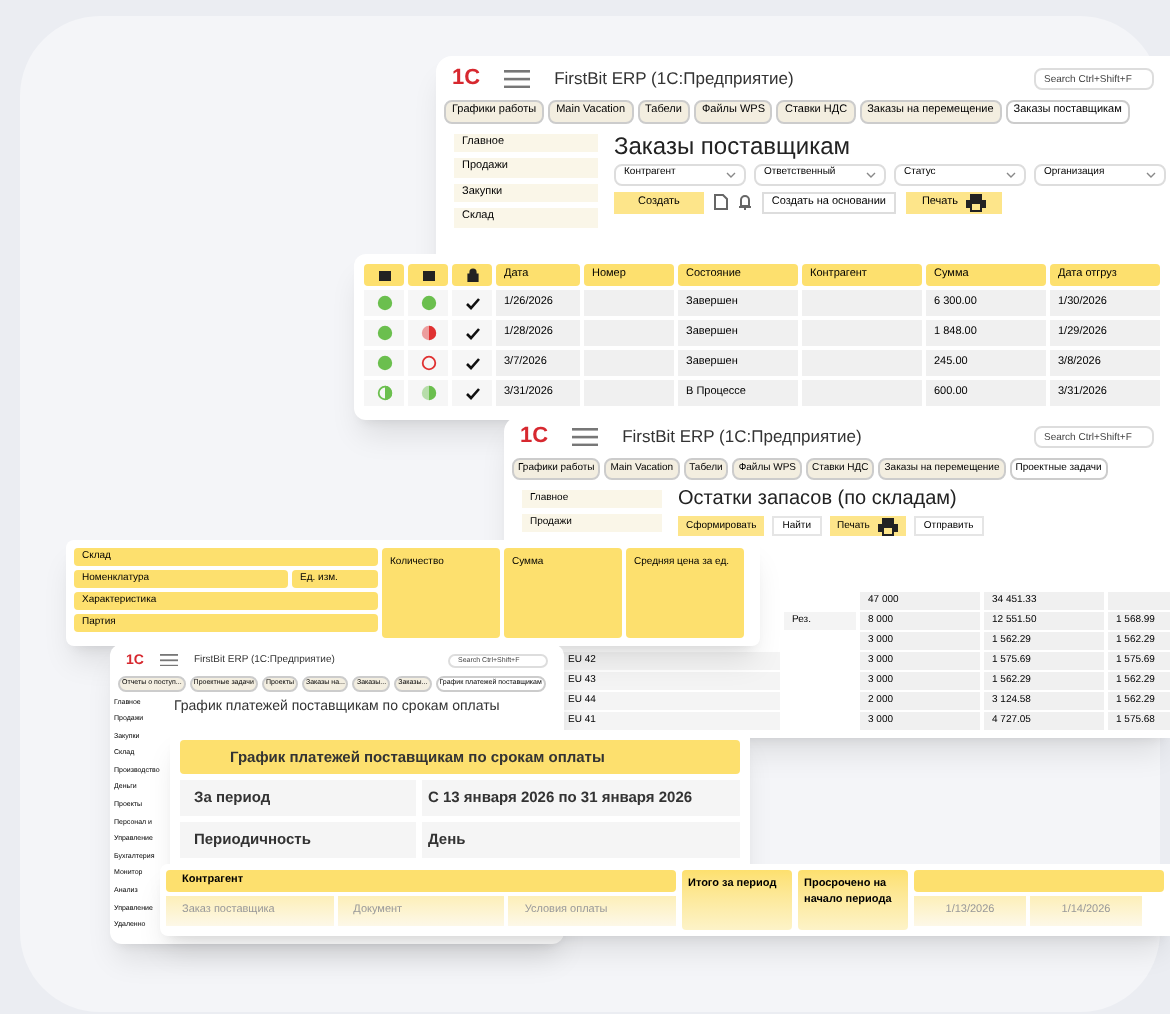  What do you see at coordinates (818, 500) in the screenshot?
I see `page-heading: Остатки запасов (по складам)` at bounding box center [818, 500].